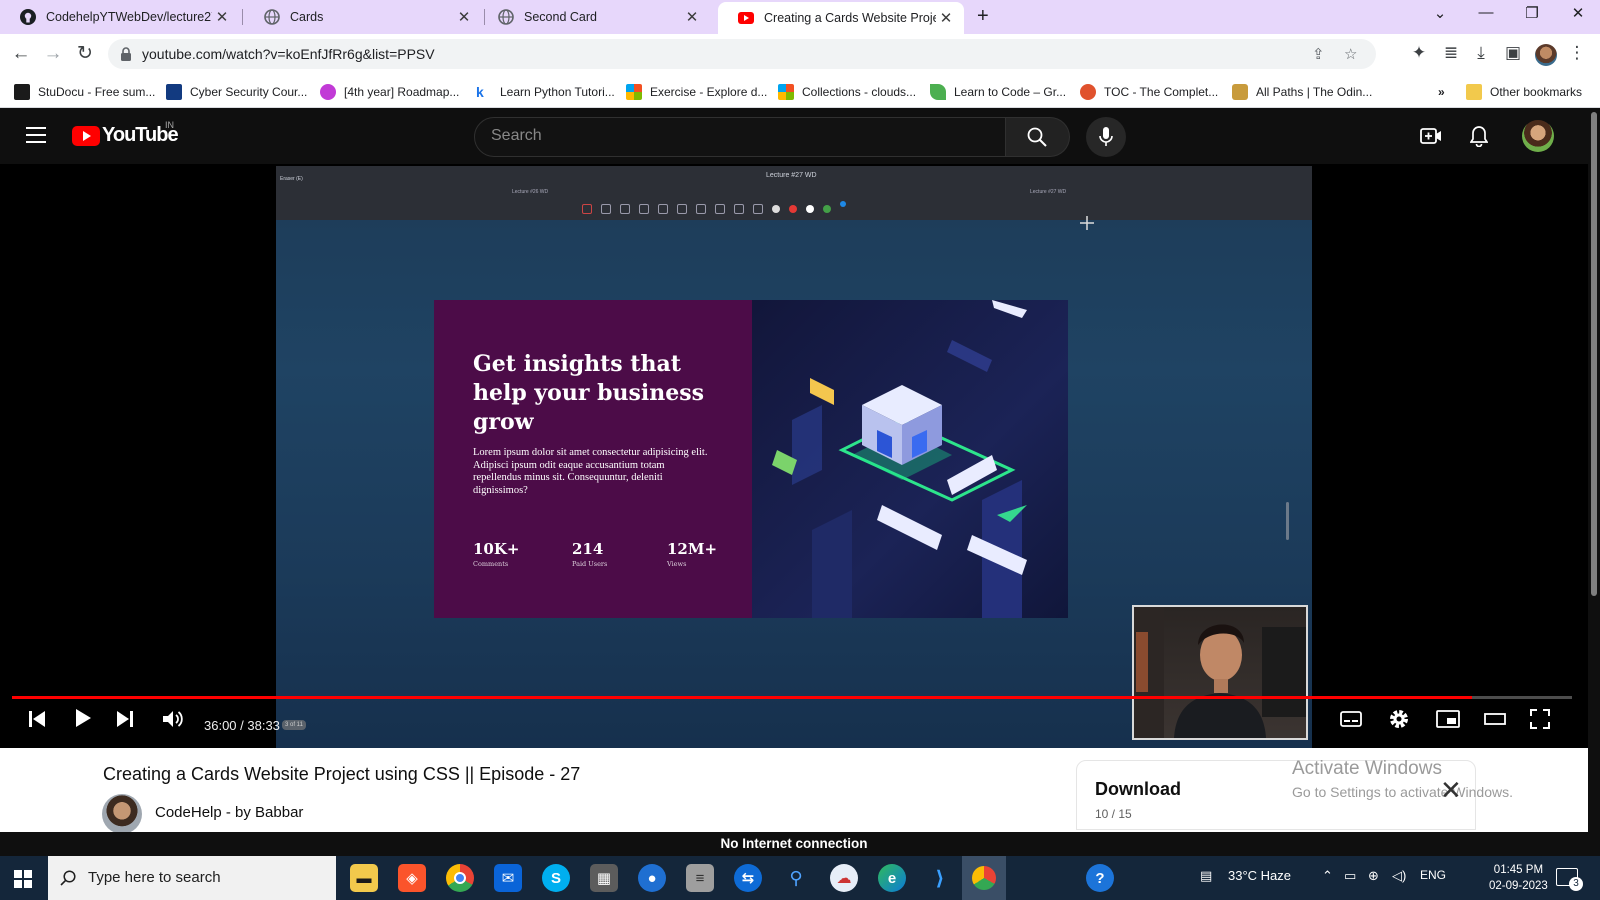 This screenshot has width=1600, height=900. What do you see at coordinates (307, 17) in the screenshot?
I see `tab-title: Cards` at bounding box center [307, 17].